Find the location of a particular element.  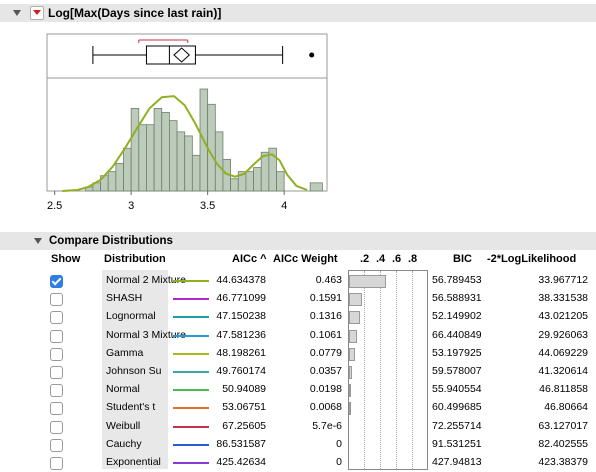

header-aicc-weight: AICc Weight is located at coordinates (305, 259).